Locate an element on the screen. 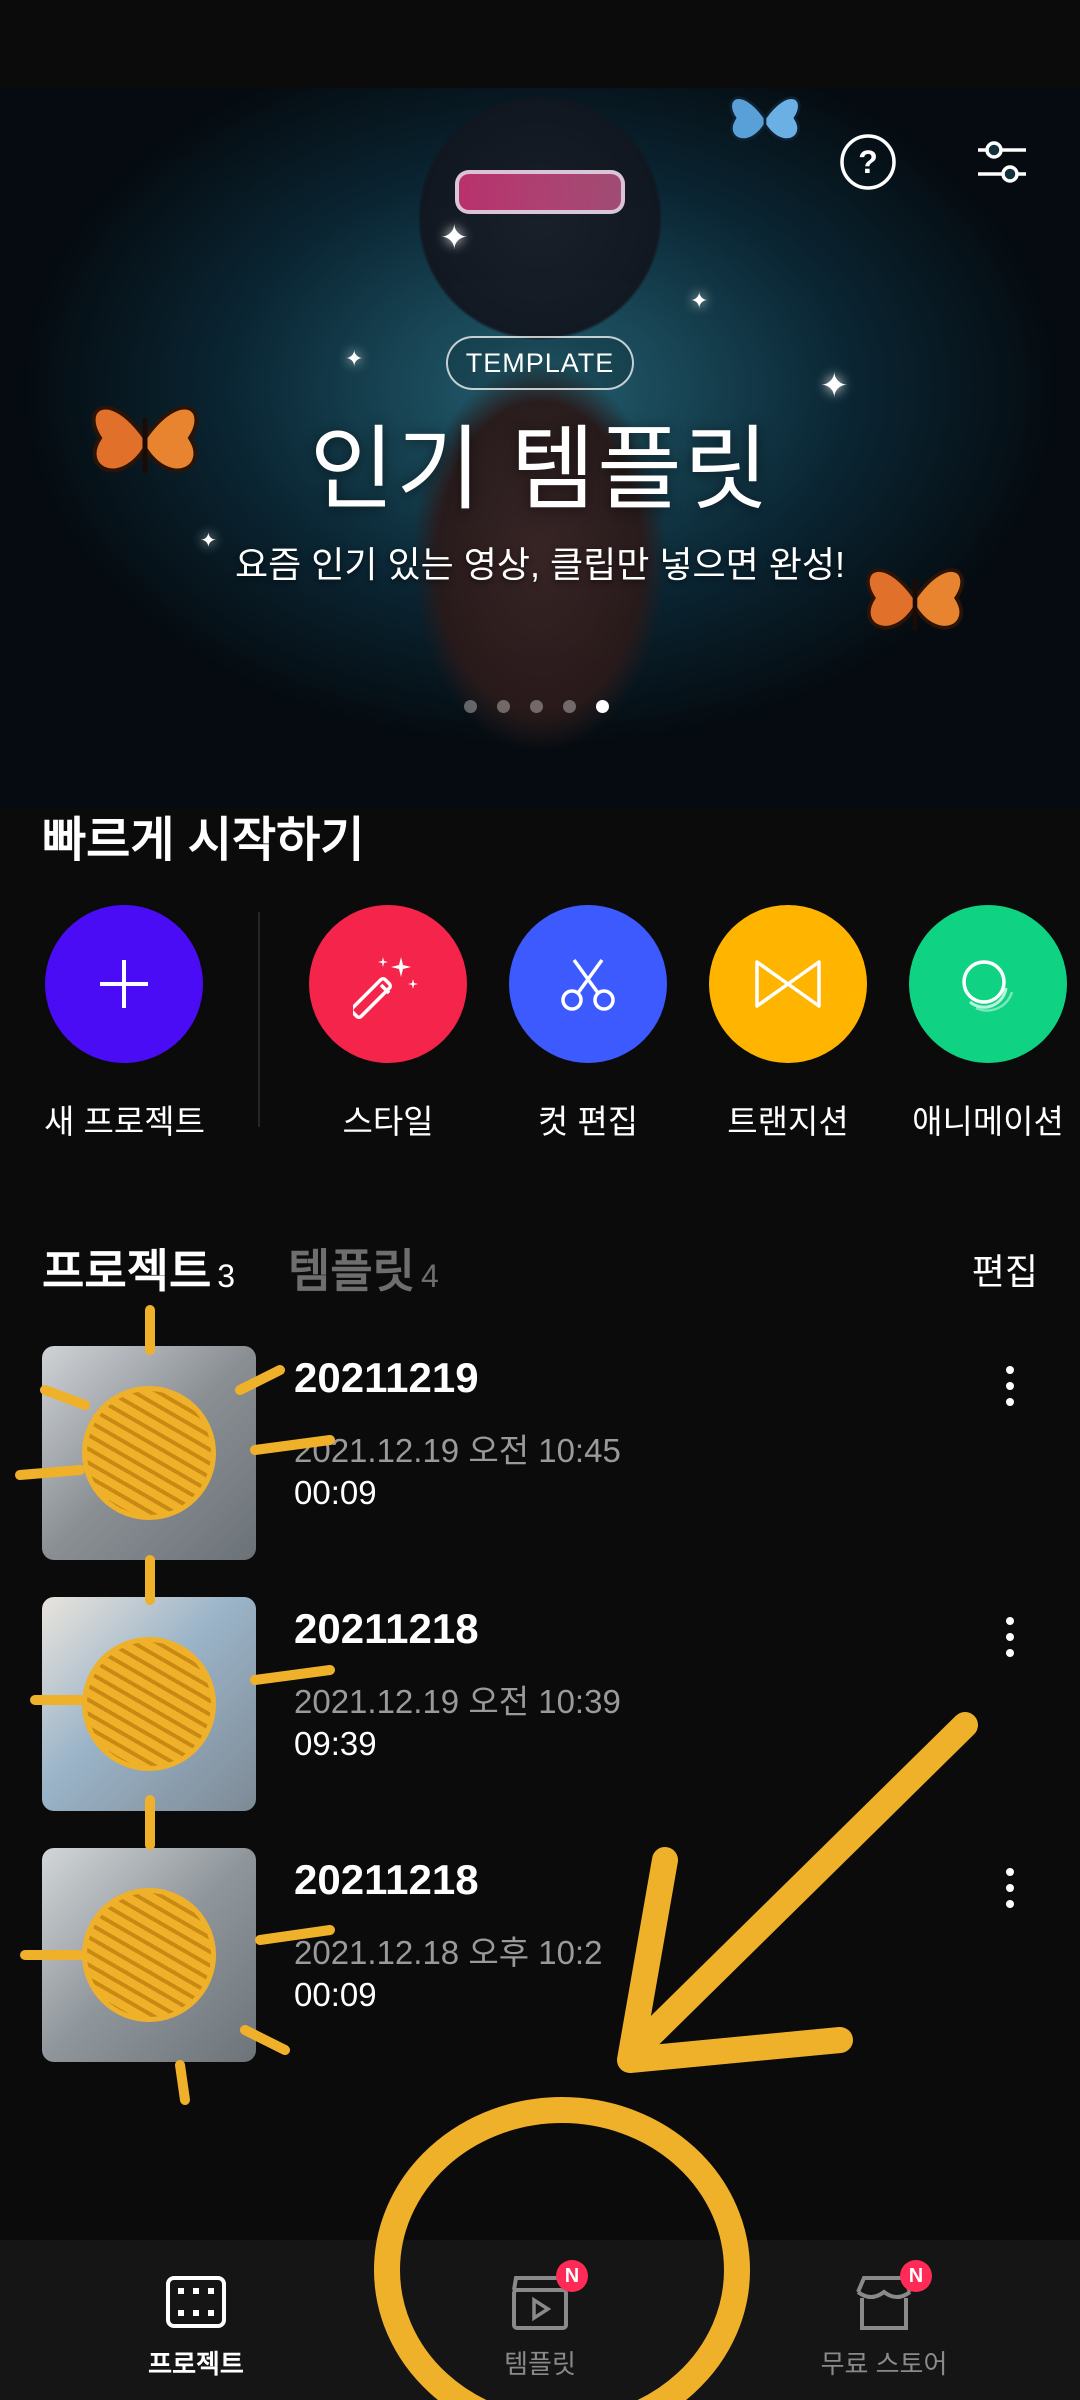 The height and width of the screenshot is (2400, 1080). film-icon is located at coordinates (196, 2302).